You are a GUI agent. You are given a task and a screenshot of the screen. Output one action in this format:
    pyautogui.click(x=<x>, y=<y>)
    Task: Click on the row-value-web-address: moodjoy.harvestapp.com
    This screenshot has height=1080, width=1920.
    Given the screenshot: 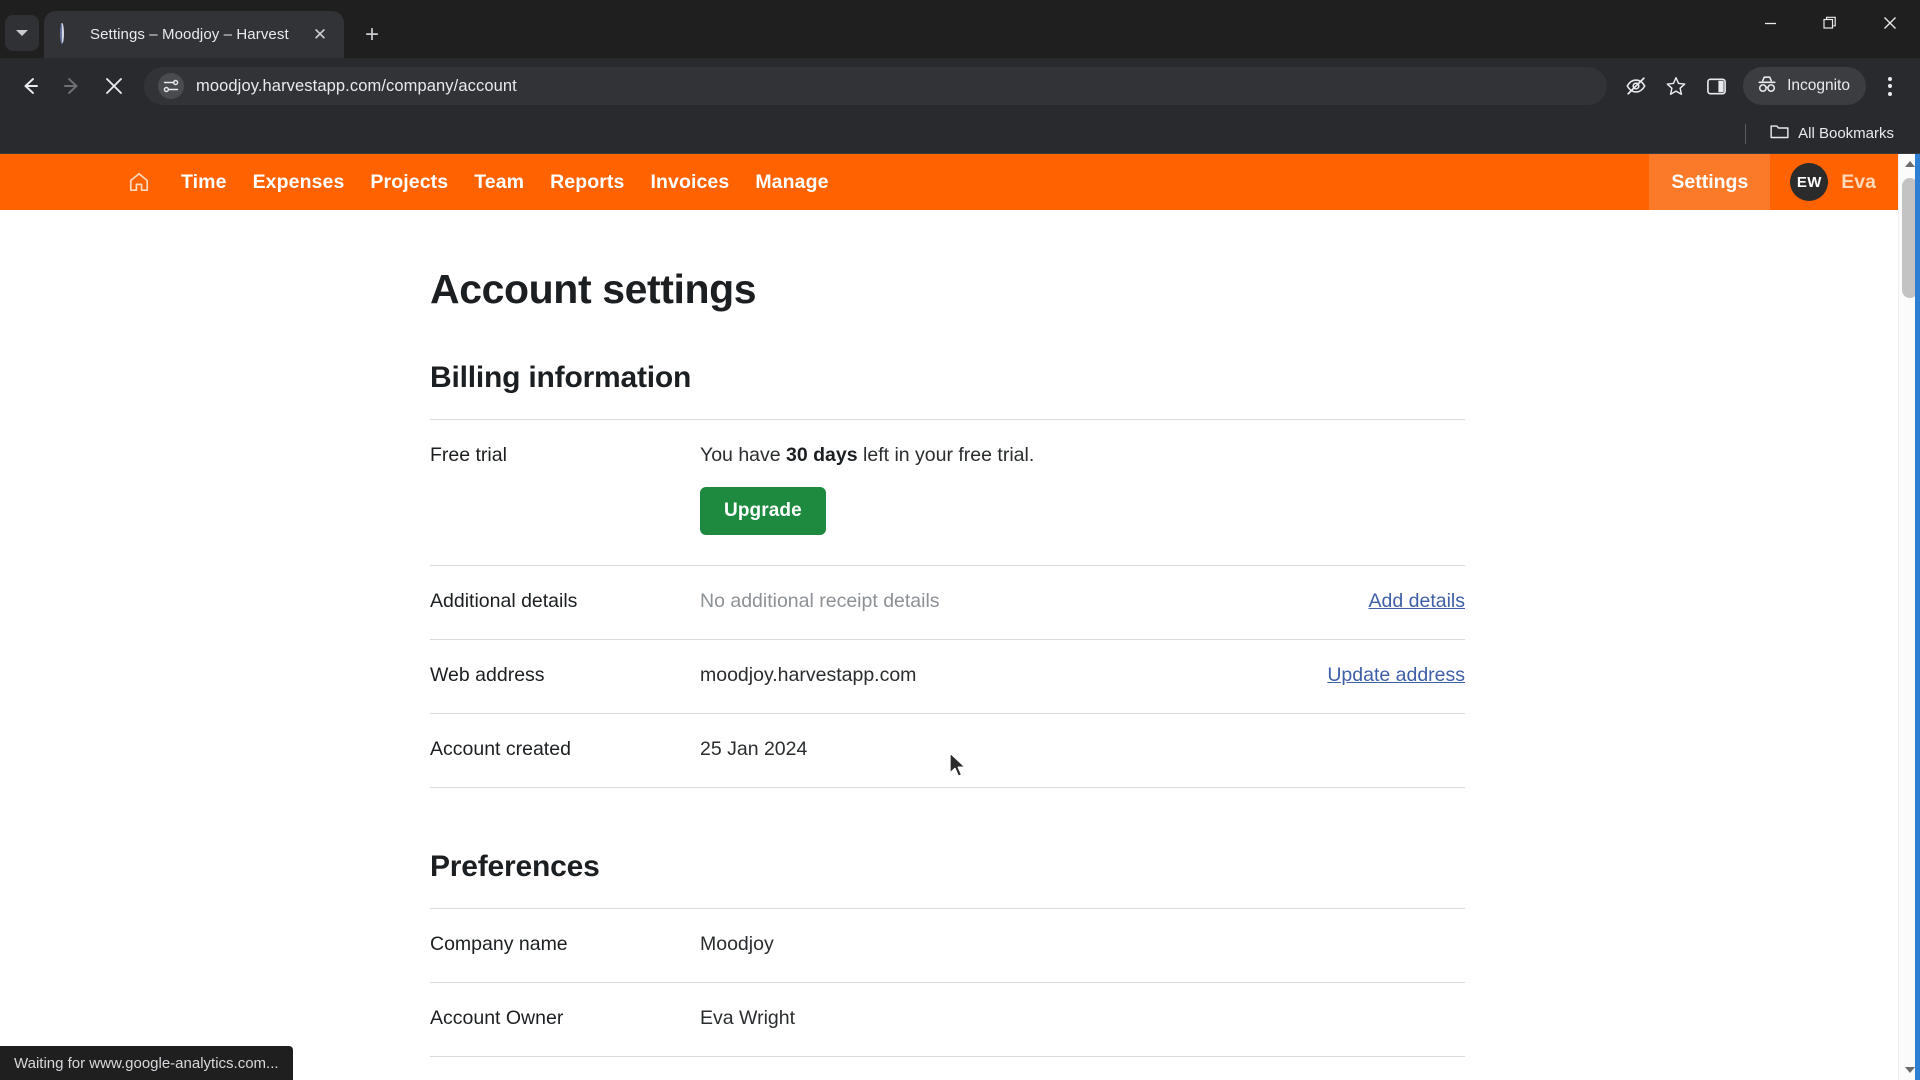 What is the action you would take?
    pyautogui.click(x=808, y=675)
    